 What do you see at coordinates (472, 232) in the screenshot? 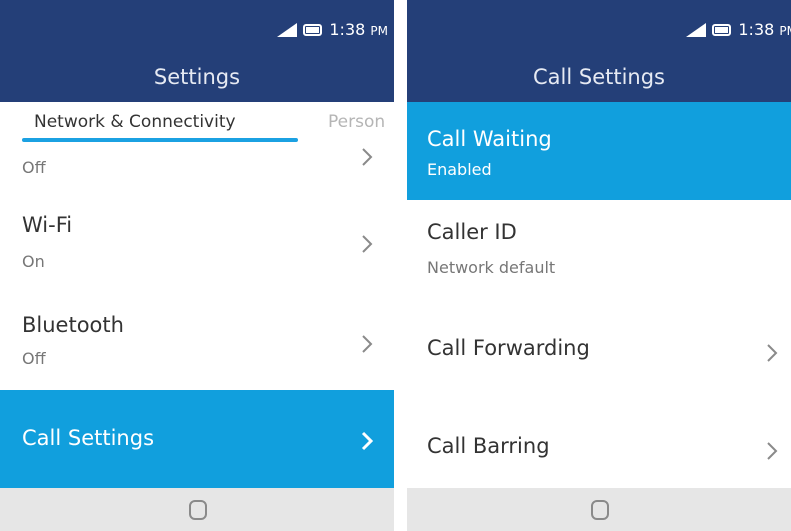
I see `item-title: Caller ID` at bounding box center [472, 232].